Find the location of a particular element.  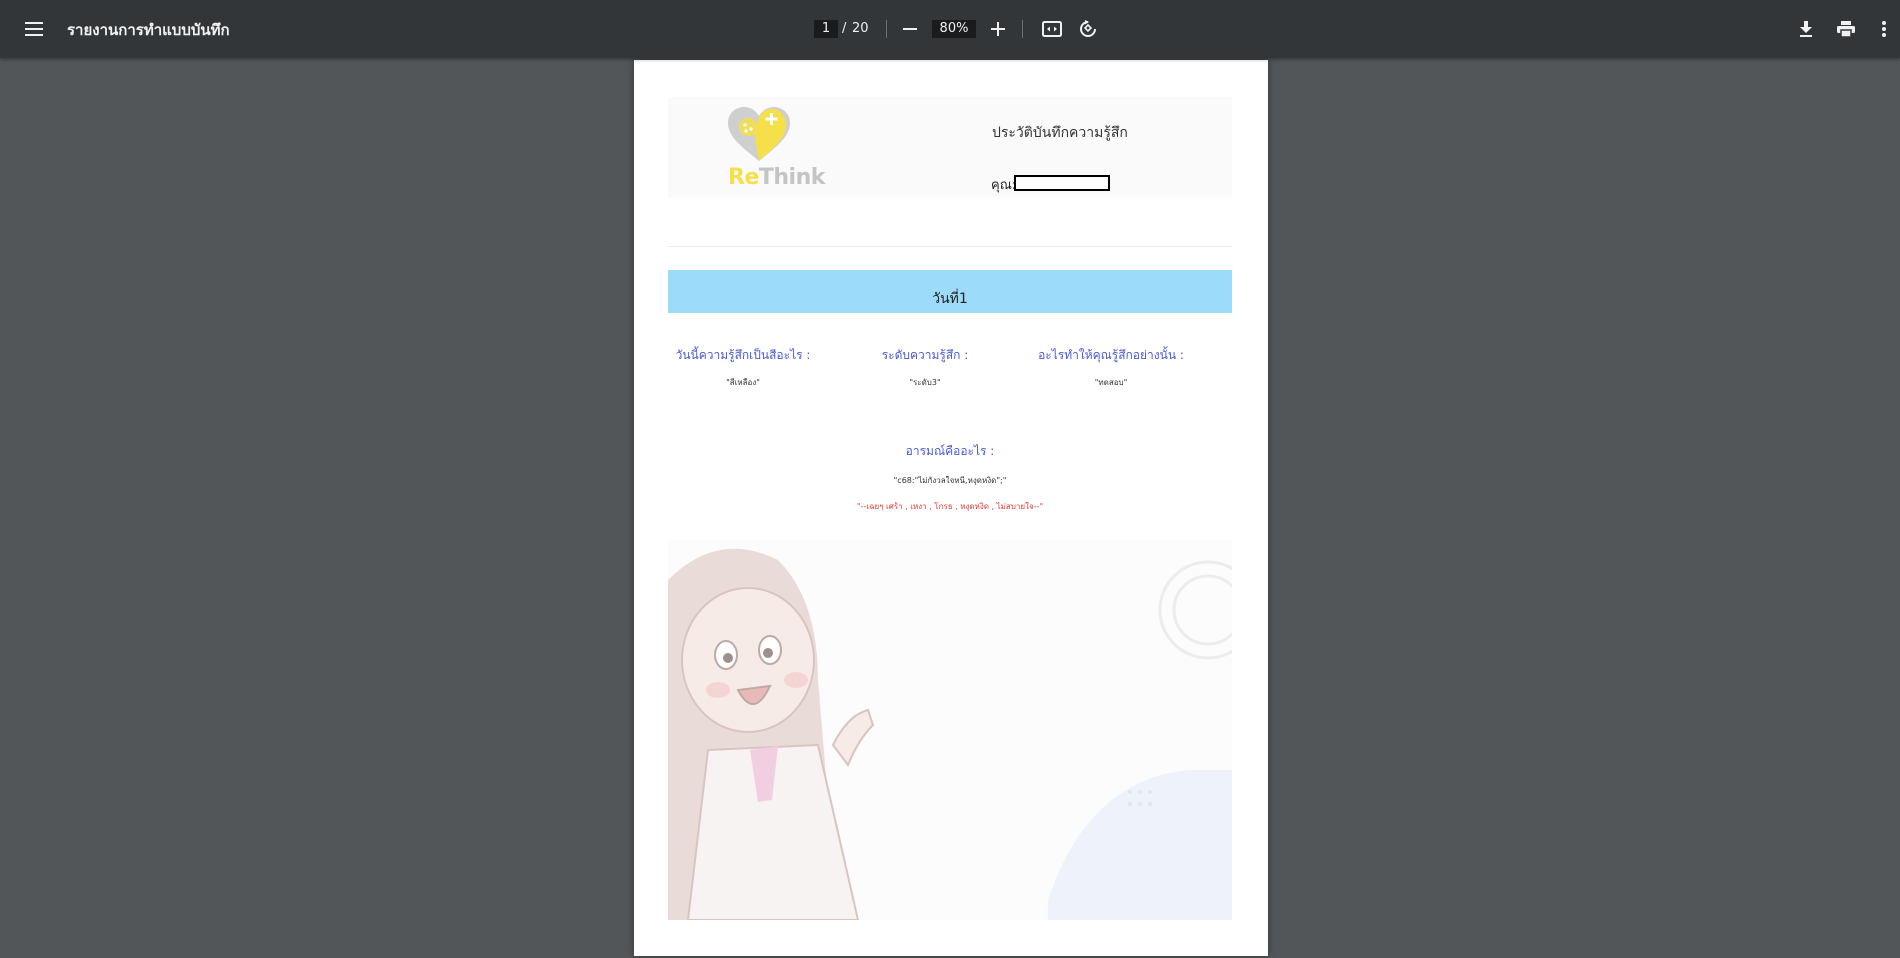

page-total: 20 is located at coordinates (860, 28).